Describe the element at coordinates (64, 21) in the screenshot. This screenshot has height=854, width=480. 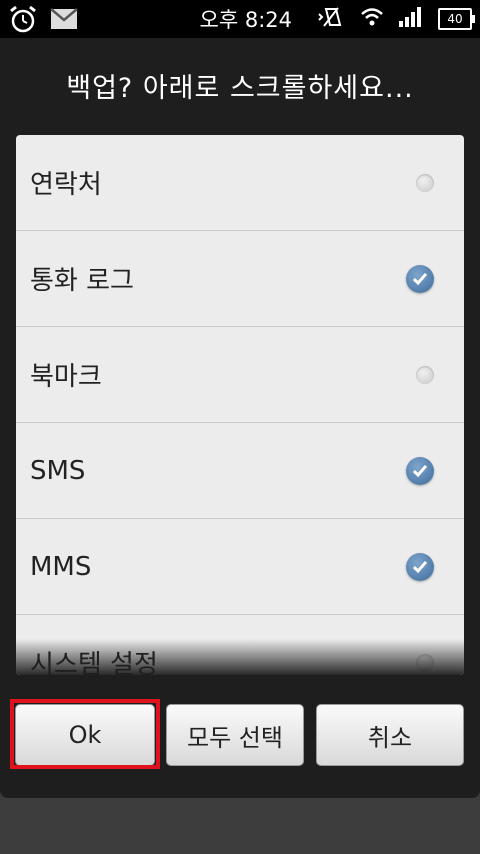
I see `gmail-icon` at that location.